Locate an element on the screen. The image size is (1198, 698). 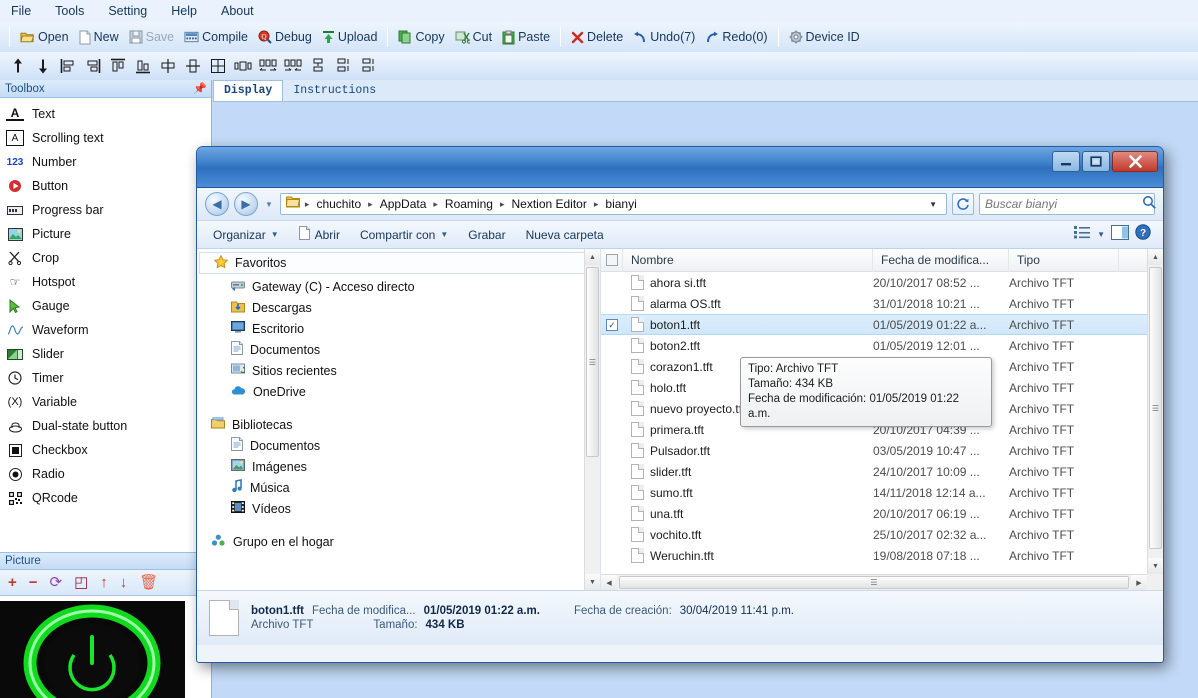
file-name-cell: ahora si.tft is located at coordinates (748, 282).